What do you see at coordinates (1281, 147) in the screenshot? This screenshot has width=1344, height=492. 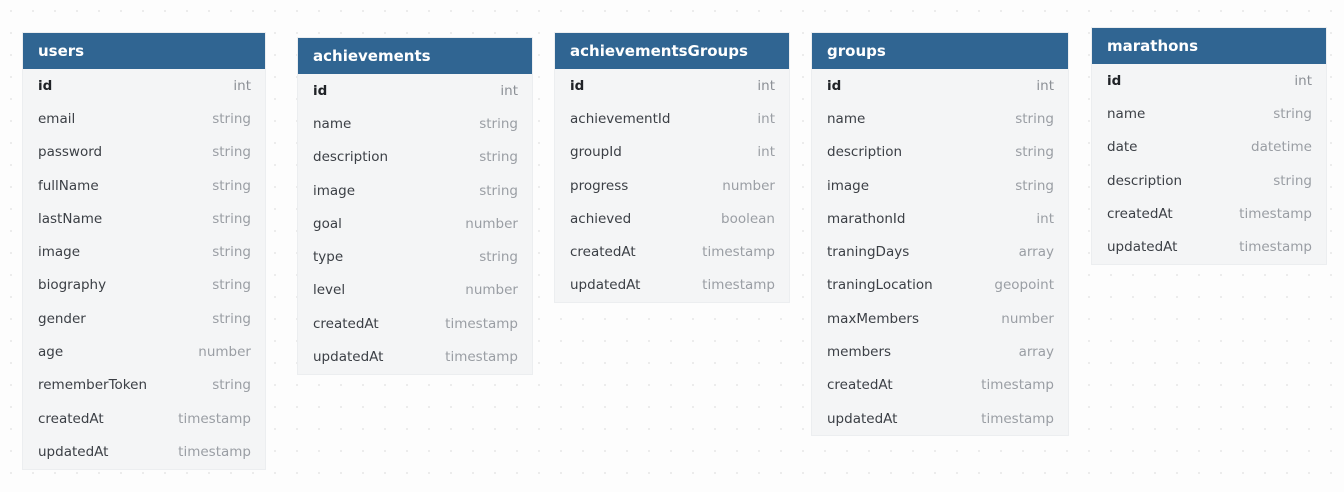 I see `field-type: datetime` at bounding box center [1281, 147].